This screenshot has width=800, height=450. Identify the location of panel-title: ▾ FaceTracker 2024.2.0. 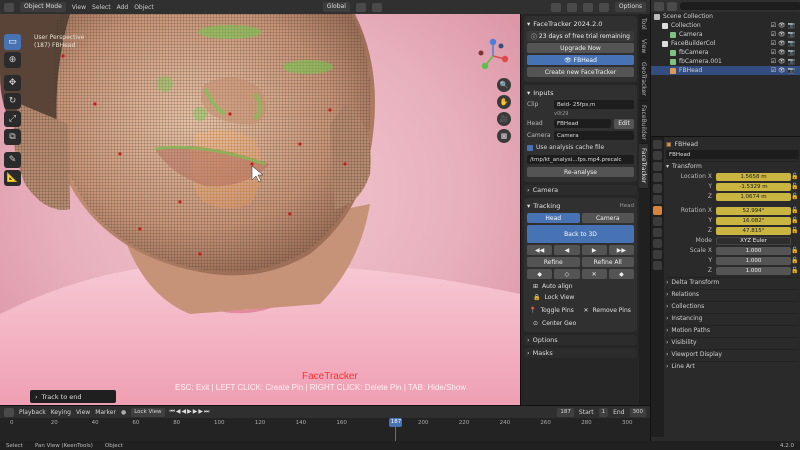
(580, 24).